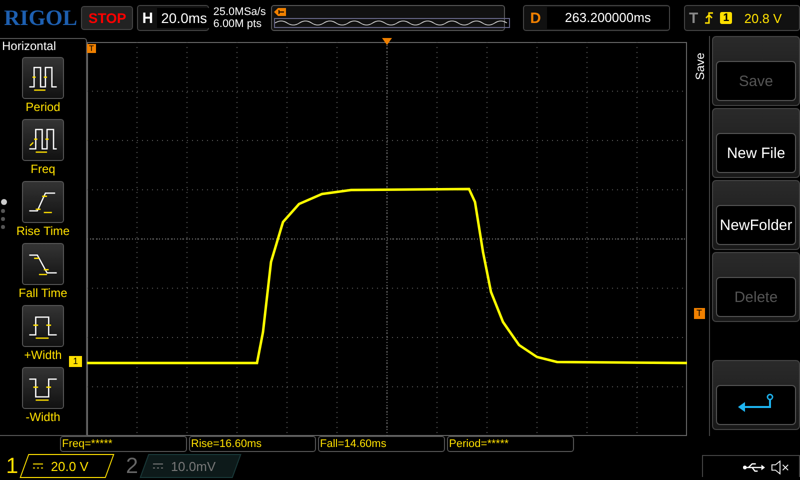  What do you see at coordinates (238, 24) in the screenshot?
I see `memory-depth: 6.00M pts` at bounding box center [238, 24].